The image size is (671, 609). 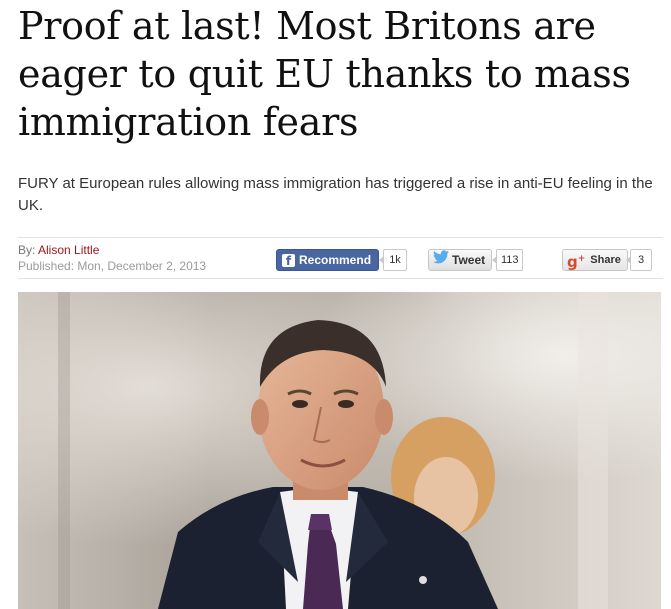 I want to click on author-link: Alison Little, so click(x=68, y=250).